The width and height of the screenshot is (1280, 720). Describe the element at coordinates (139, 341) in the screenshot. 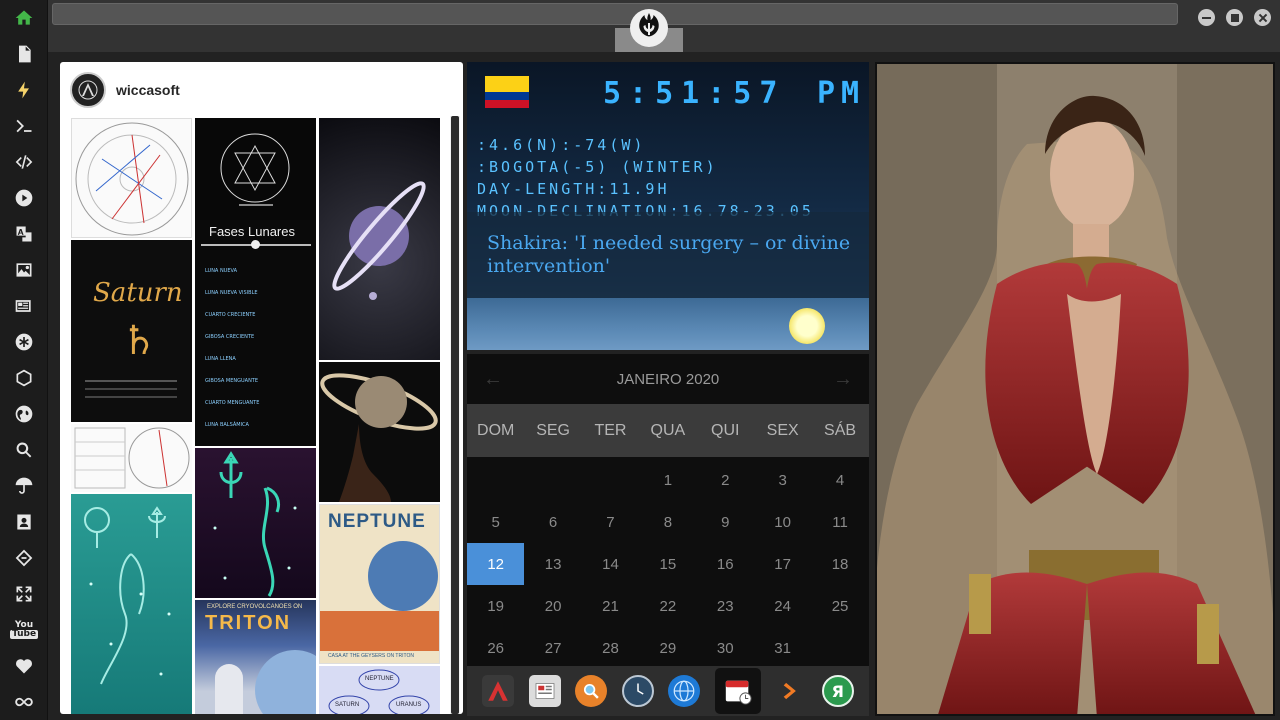

I see `saturn-glyph: ♄` at that location.